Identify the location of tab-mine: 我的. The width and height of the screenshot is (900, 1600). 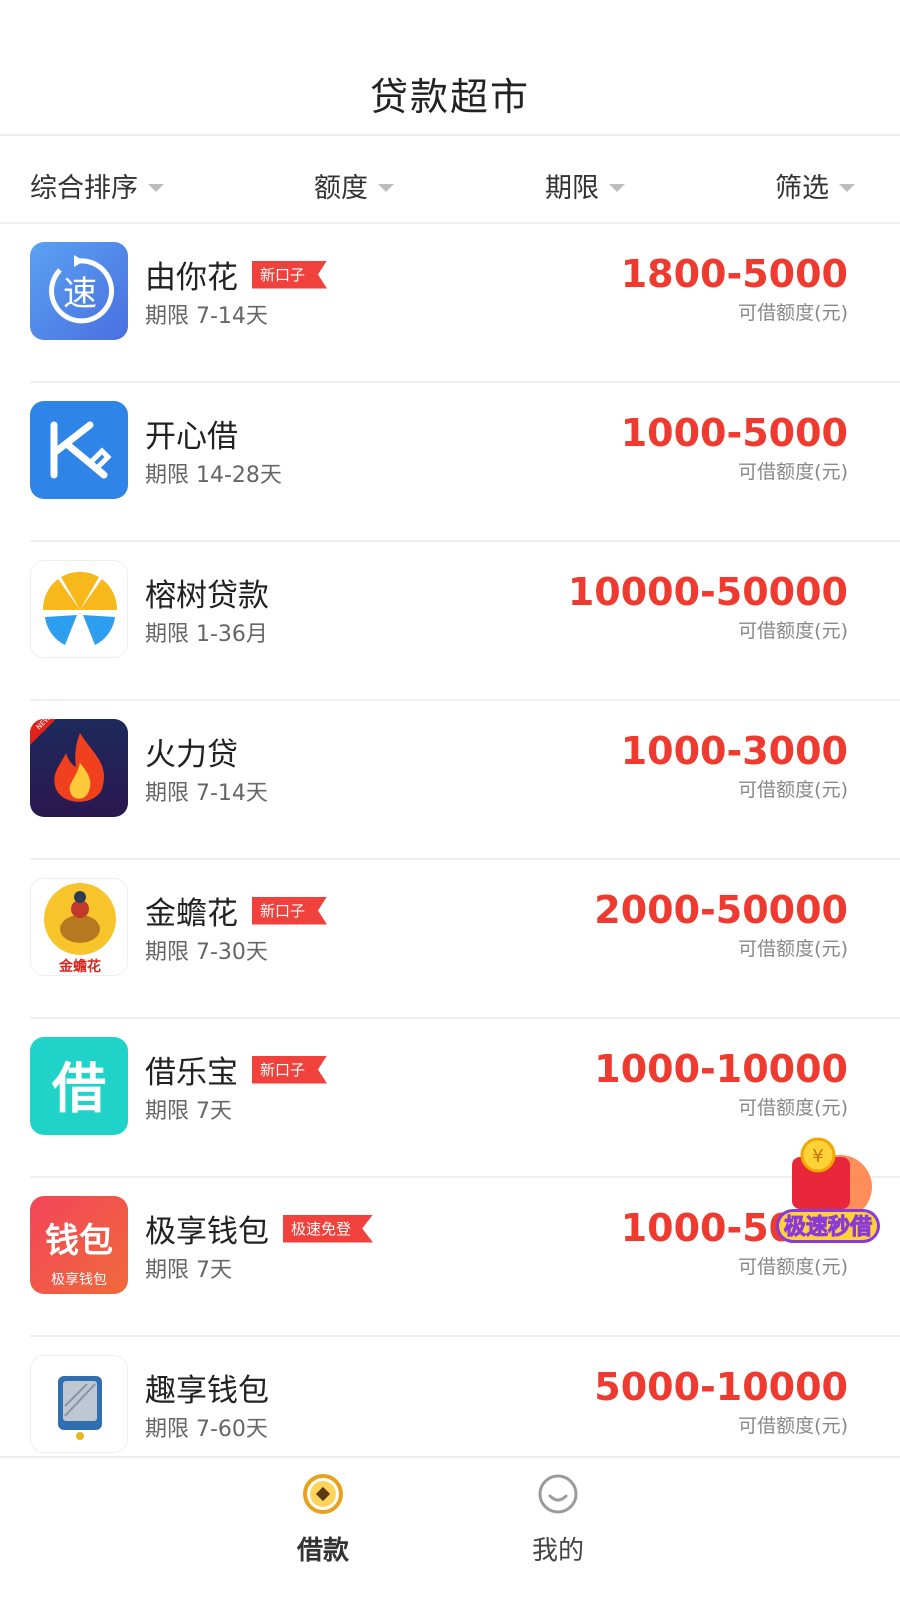
(558, 1519).